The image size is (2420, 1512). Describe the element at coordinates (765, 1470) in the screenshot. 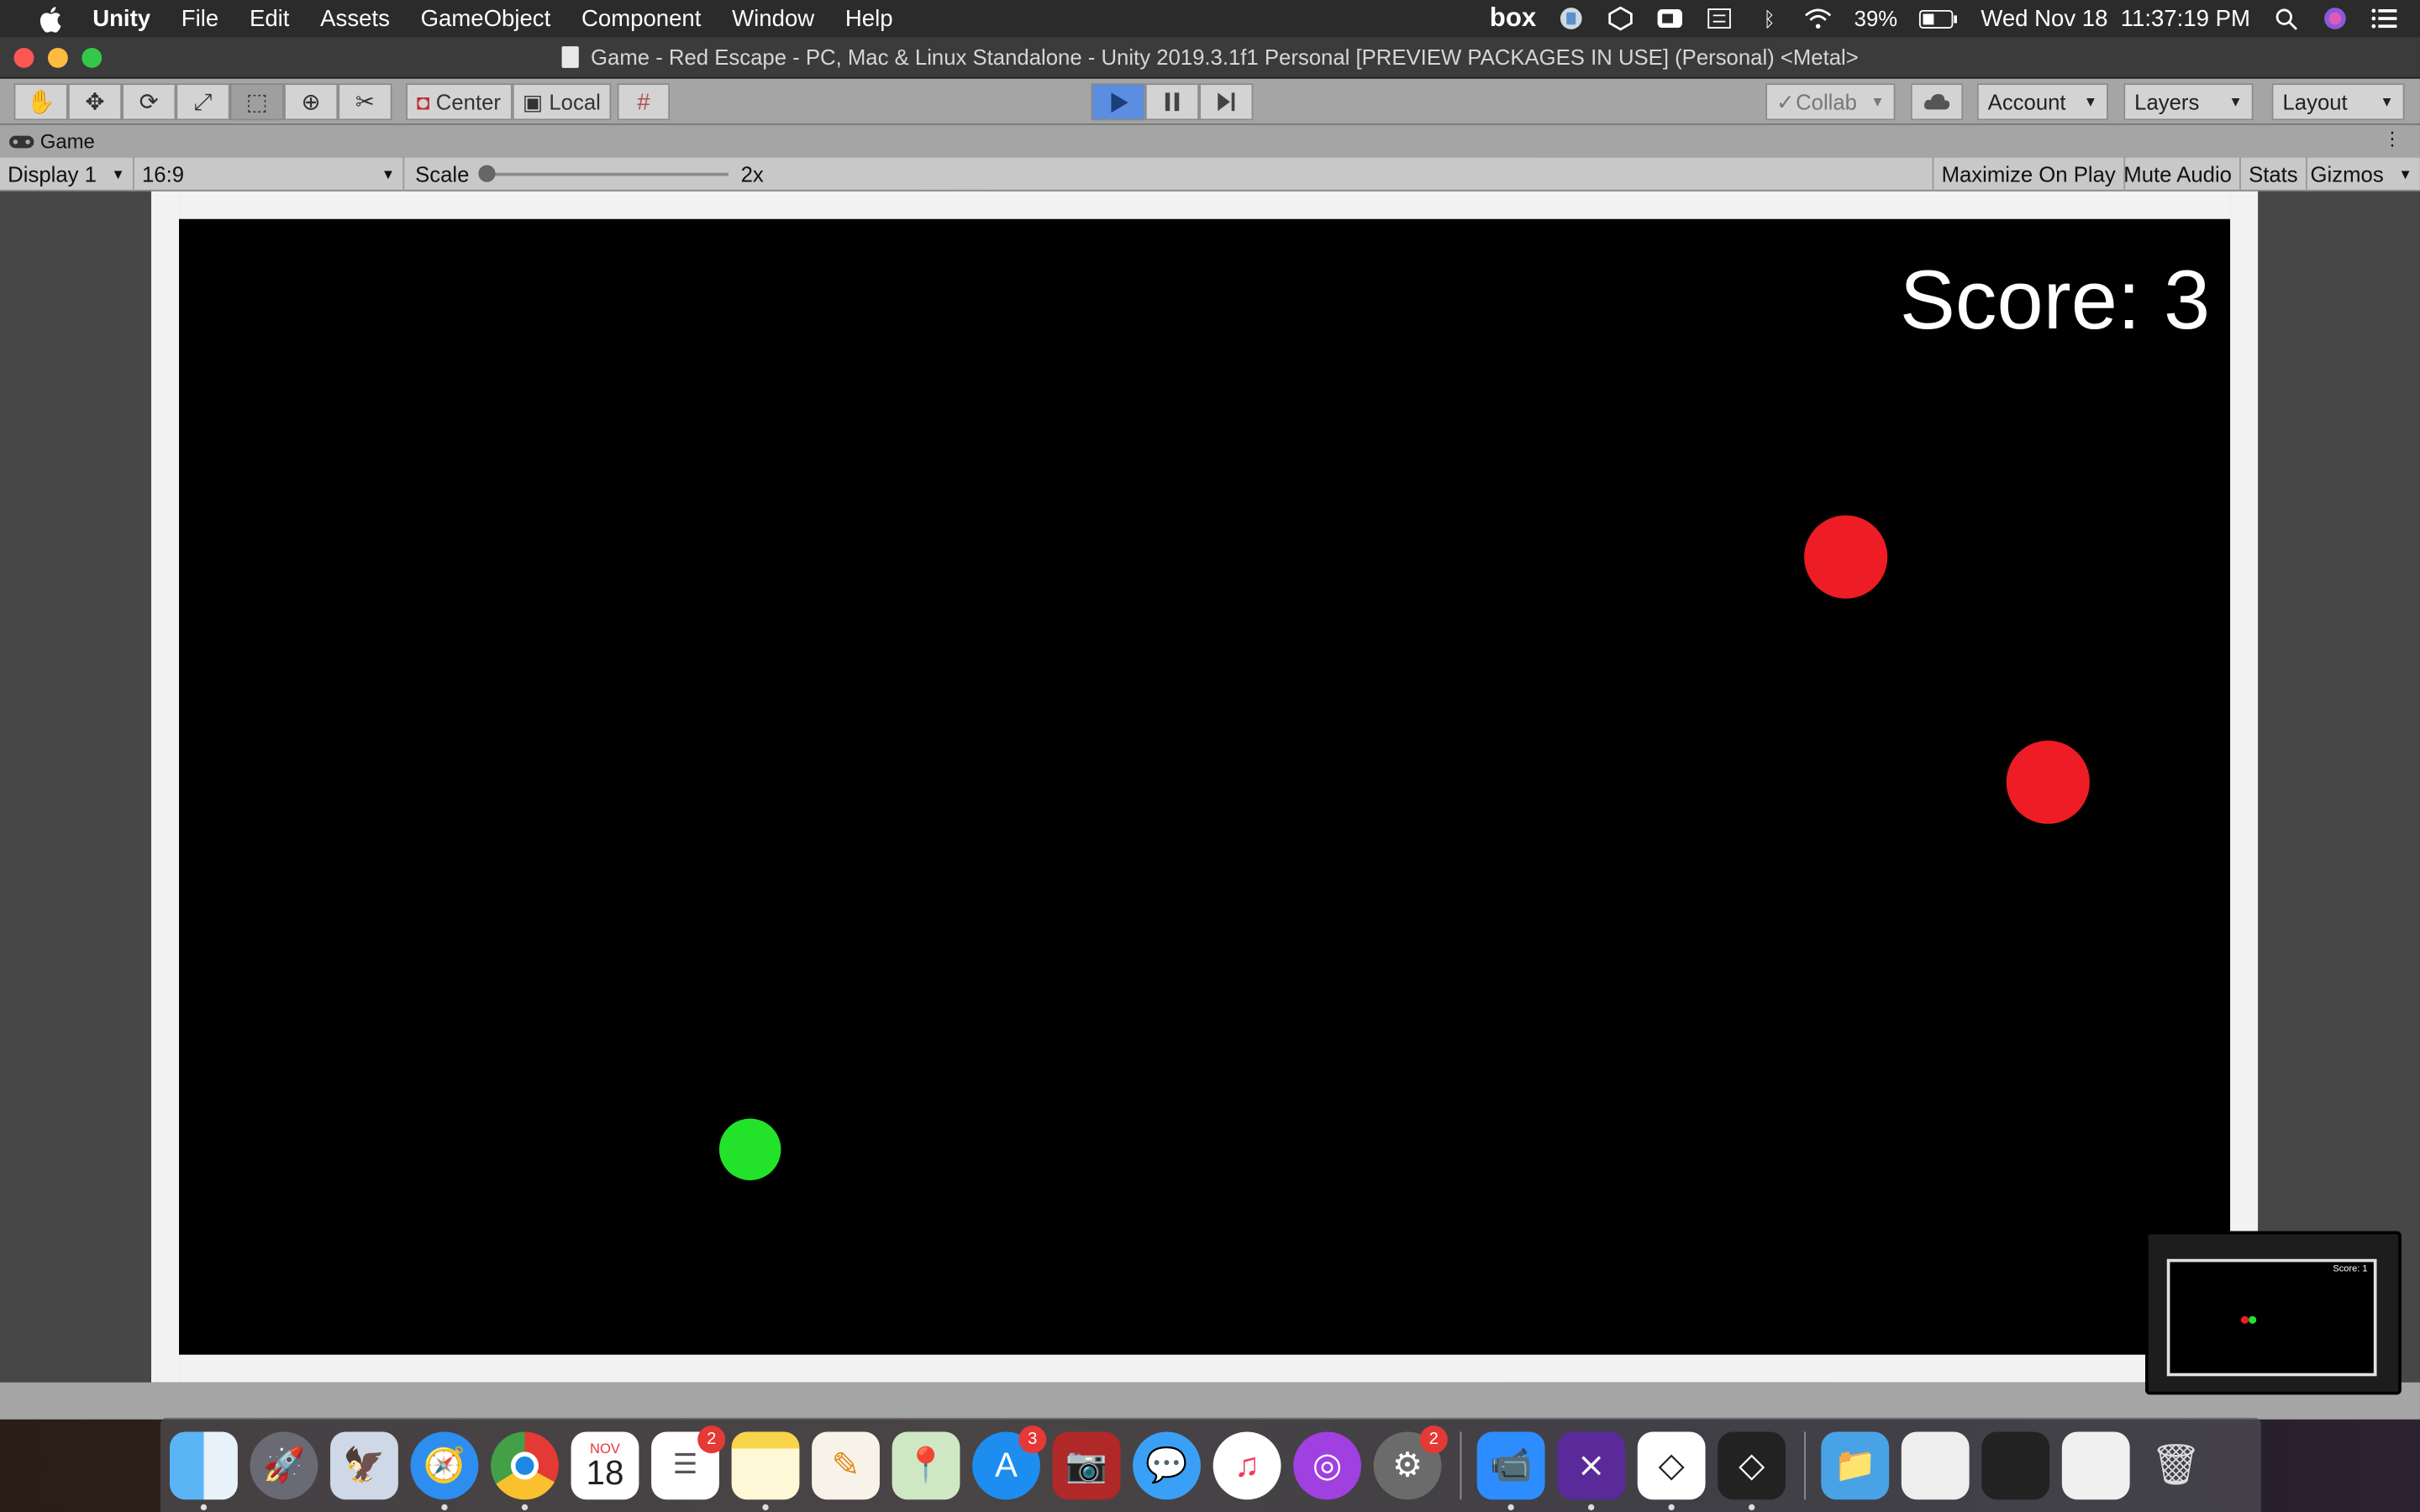

I see `notes-icon` at that location.